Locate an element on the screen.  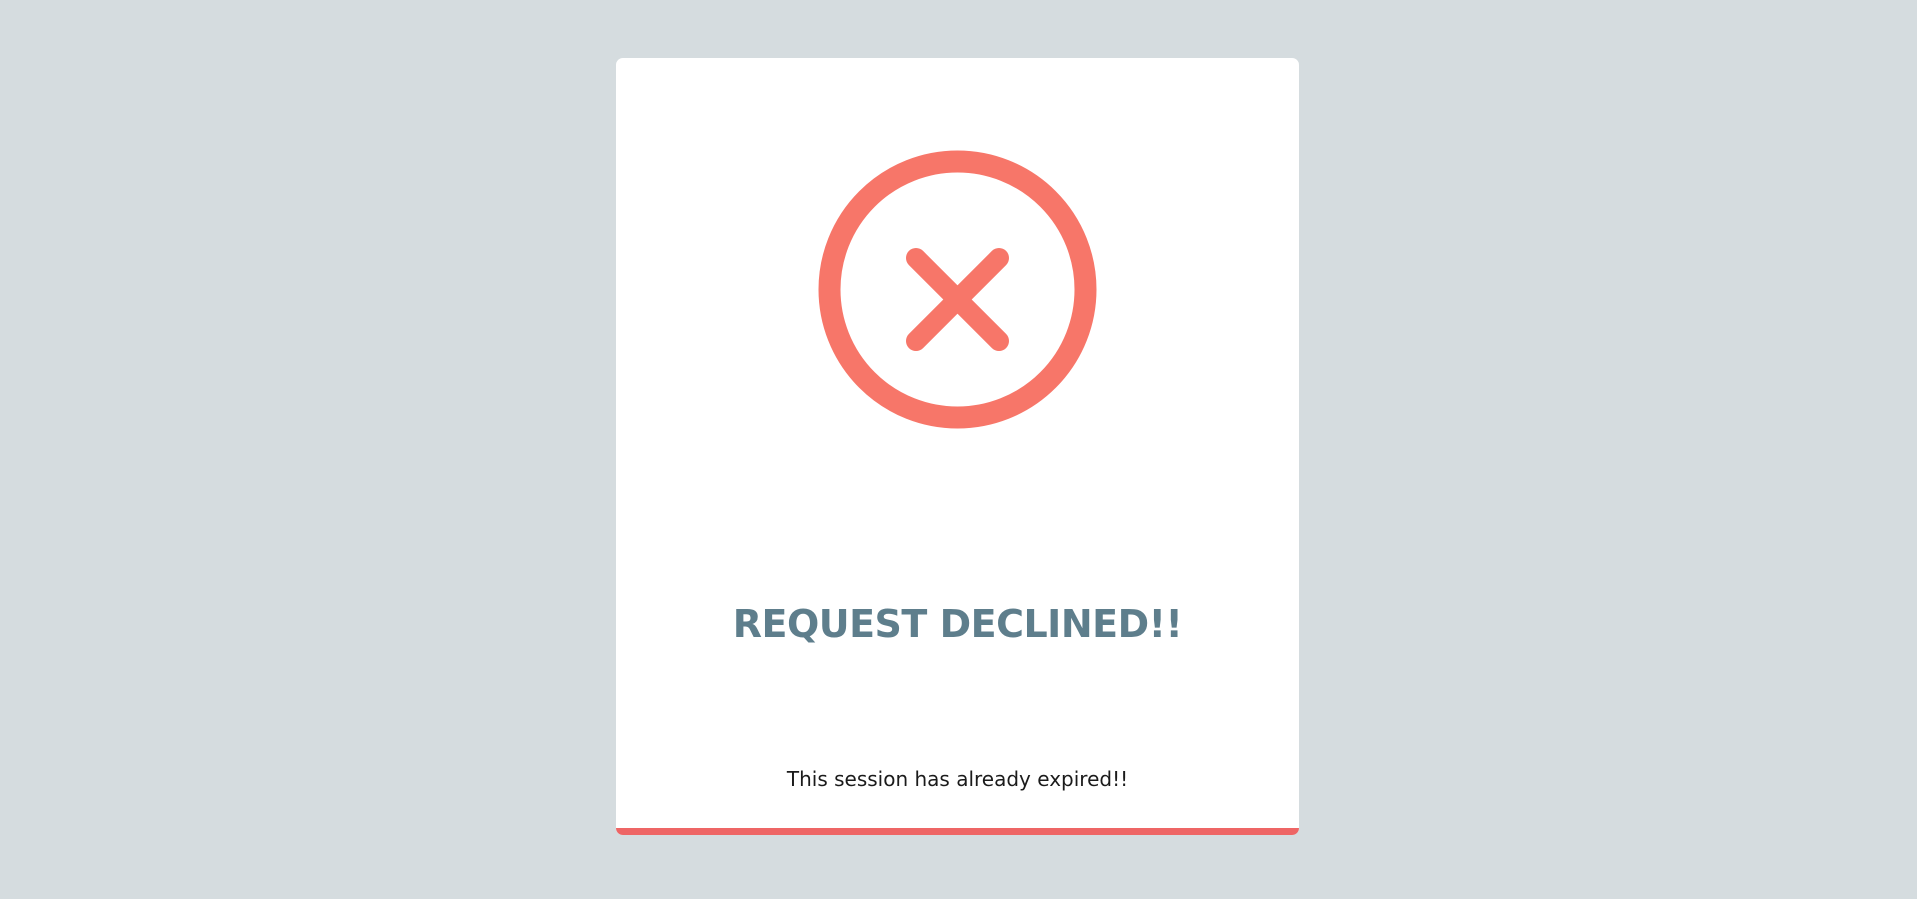
status-message: This session has already expired!! is located at coordinates (957, 779).